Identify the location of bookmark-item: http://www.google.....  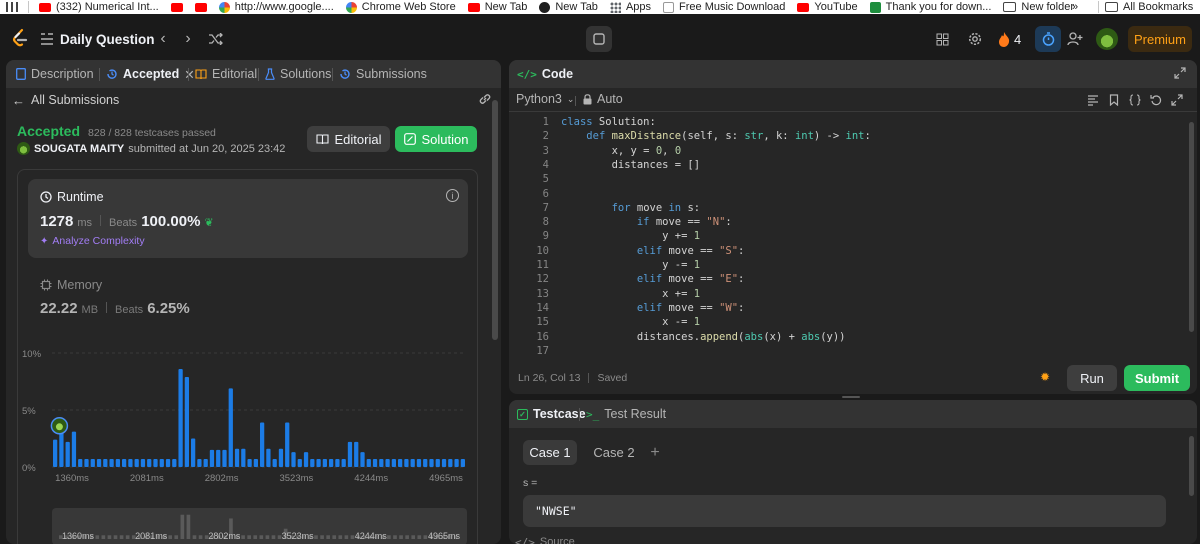
(276, 7).